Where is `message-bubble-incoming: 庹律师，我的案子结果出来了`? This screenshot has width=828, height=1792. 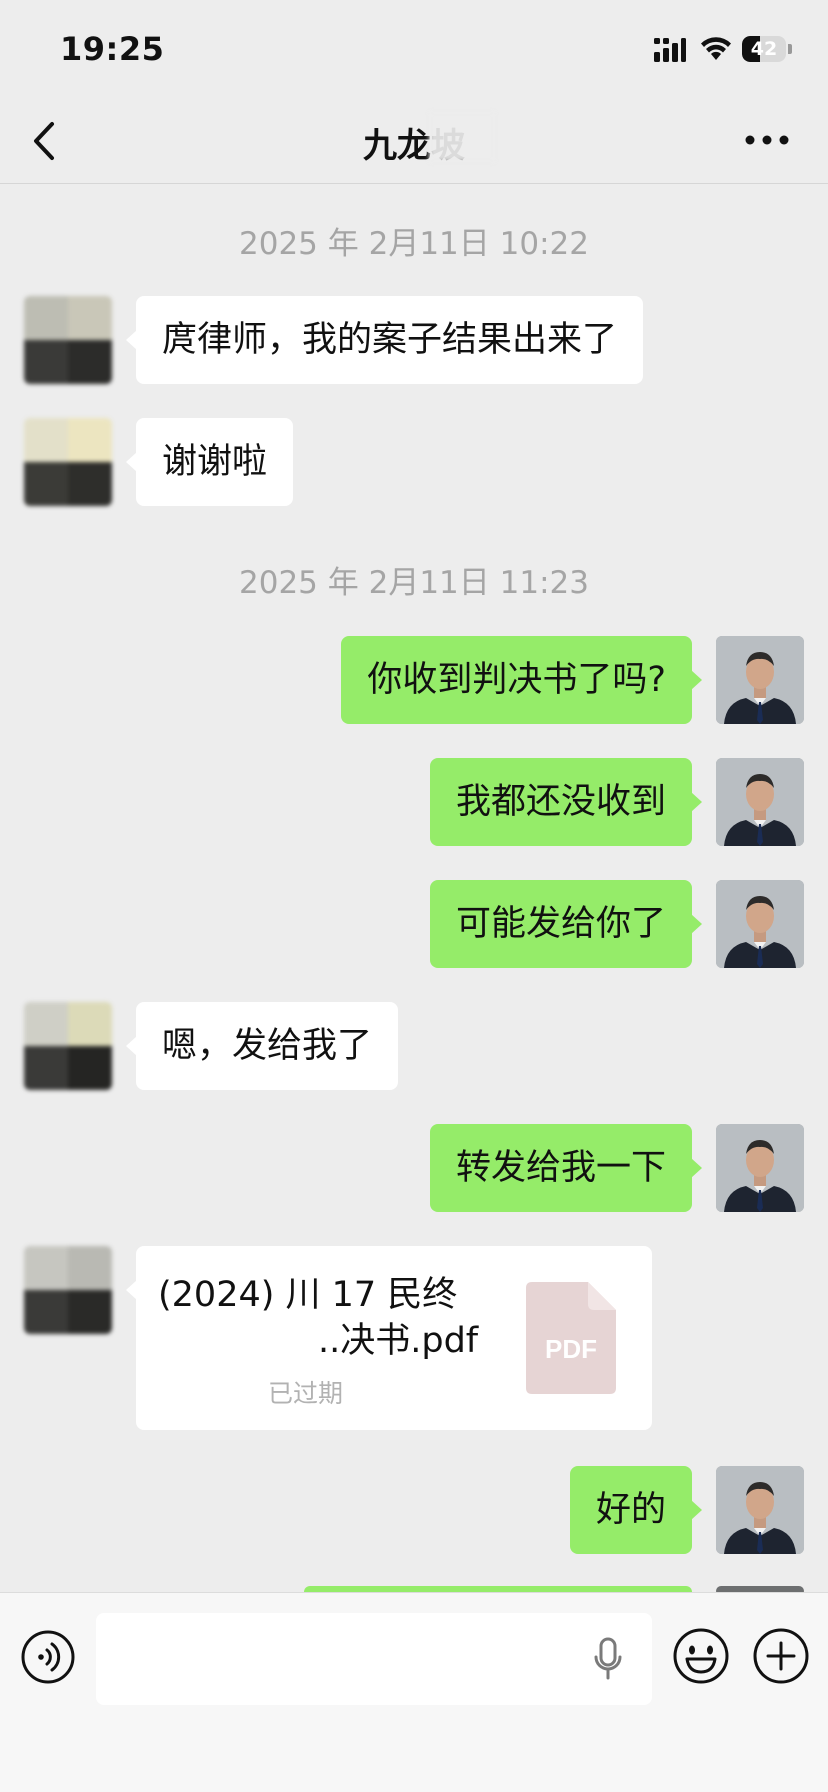 message-bubble-incoming: 庹律师，我的案子结果出来了 is located at coordinates (384, 340).